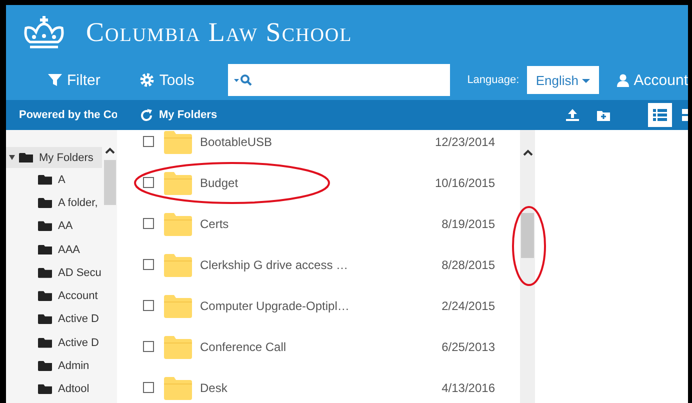  What do you see at coordinates (54, 389) in the screenshot?
I see `tree-item: Adtool` at bounding box center [54, 389].